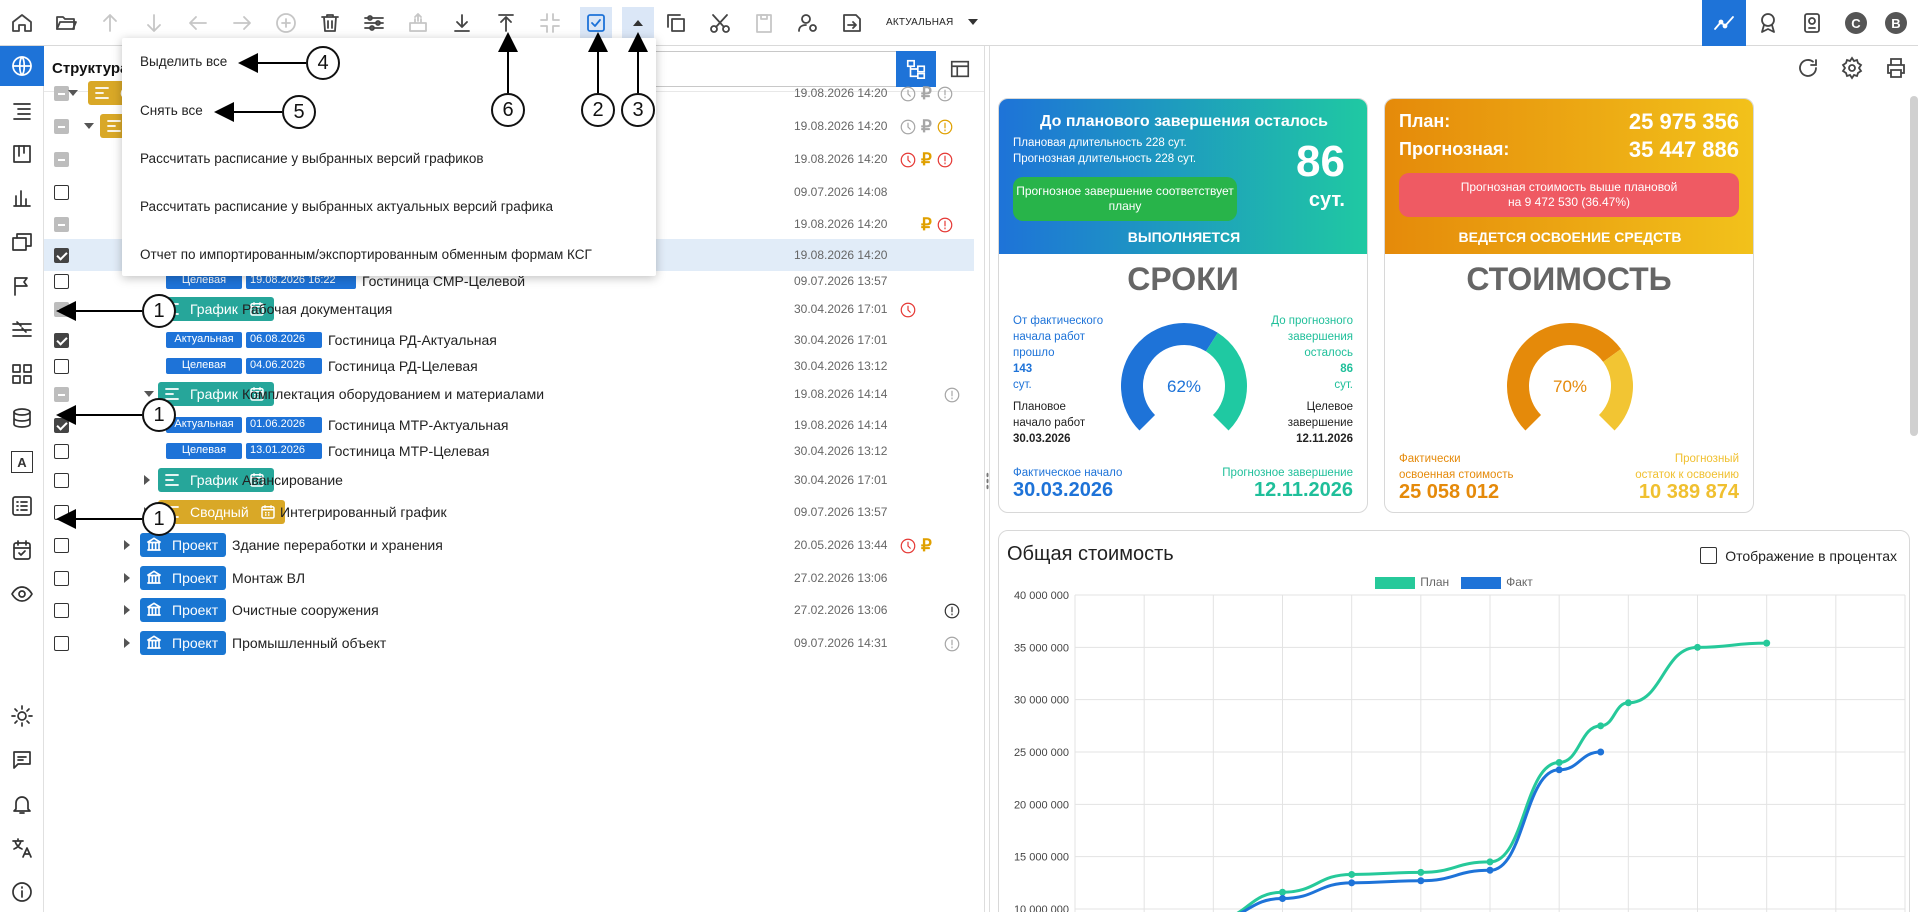 The width and height of the screenshot is (1918, 912). Describe the element at coordinates (159, 311) in the screenshot. I see `annotation-1a: 1` at that location.